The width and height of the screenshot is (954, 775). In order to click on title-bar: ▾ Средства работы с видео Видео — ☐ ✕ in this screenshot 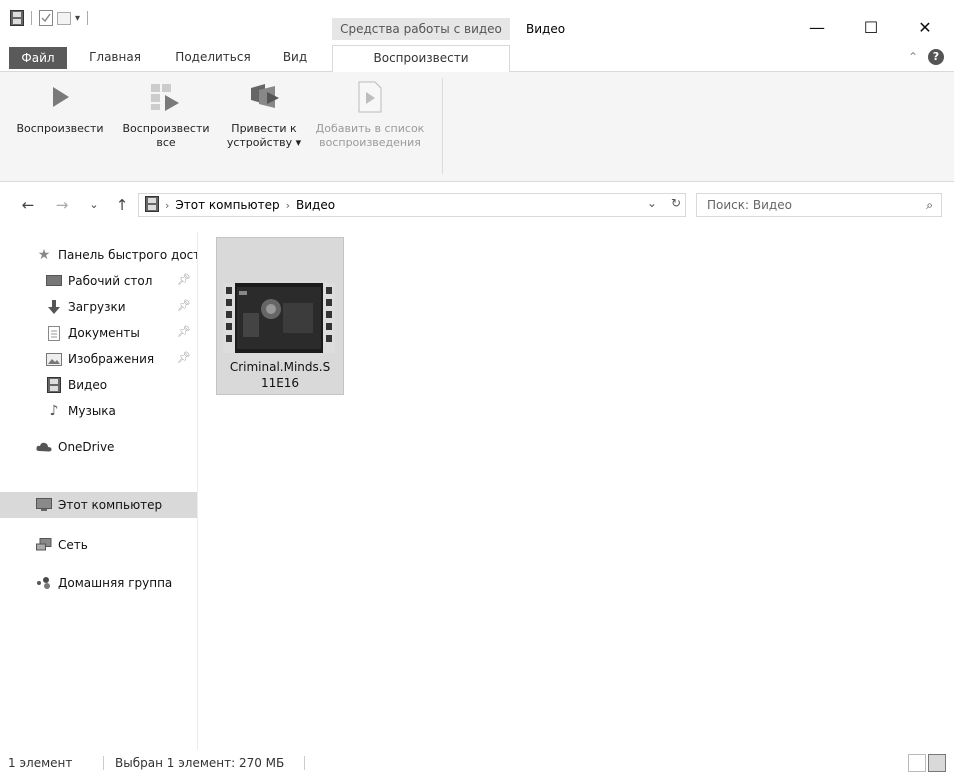, I will do `click(477, 20)`.